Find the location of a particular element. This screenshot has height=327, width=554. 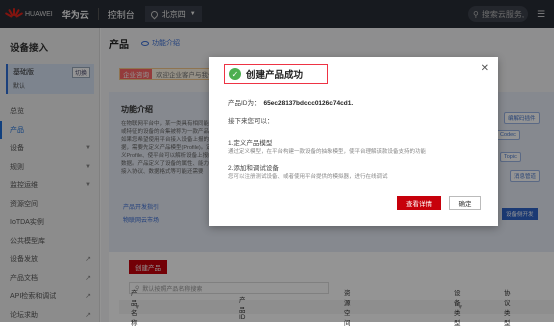

check-circle-icon: ✓ is located at coordinates (235, 74).